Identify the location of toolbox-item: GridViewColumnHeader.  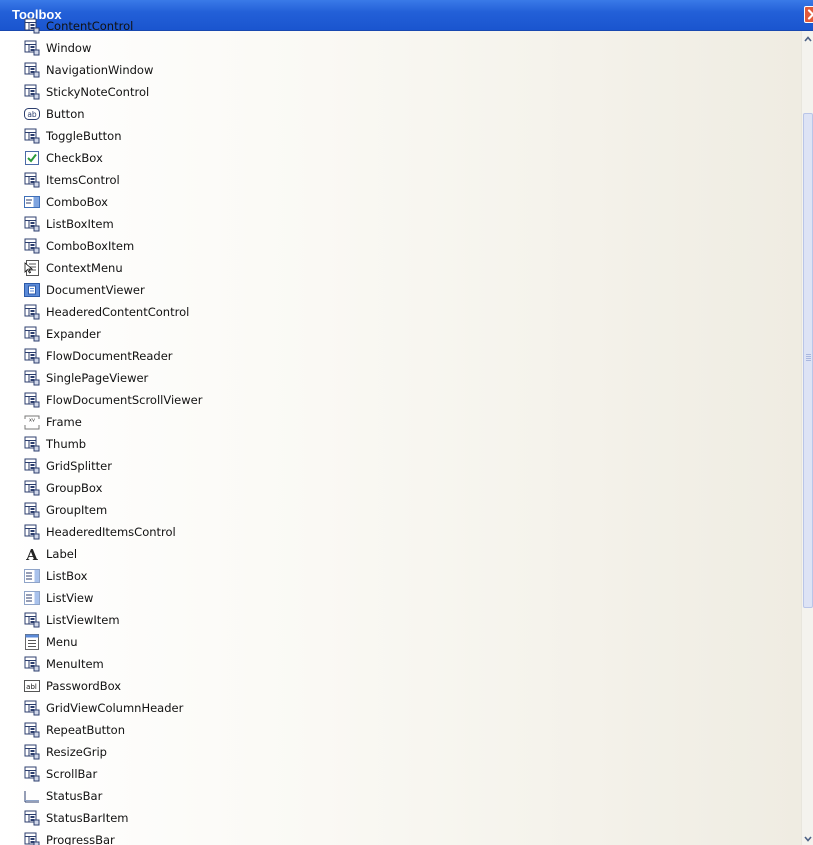
(400, 708).